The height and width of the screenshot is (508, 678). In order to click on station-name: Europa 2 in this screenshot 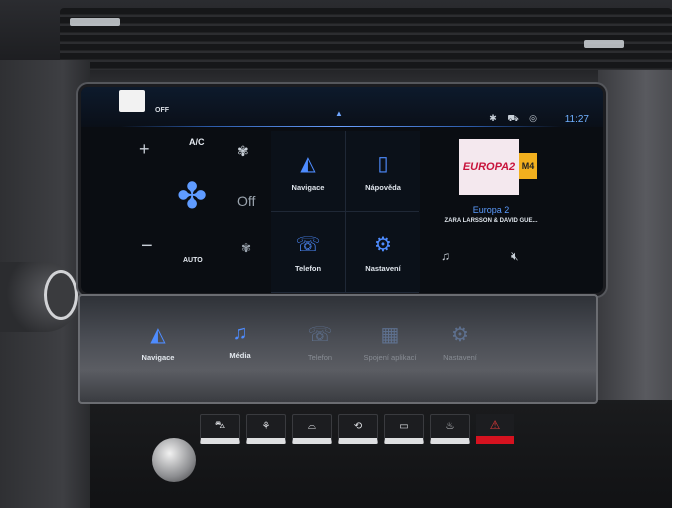, I will do `click(491, 210)`.